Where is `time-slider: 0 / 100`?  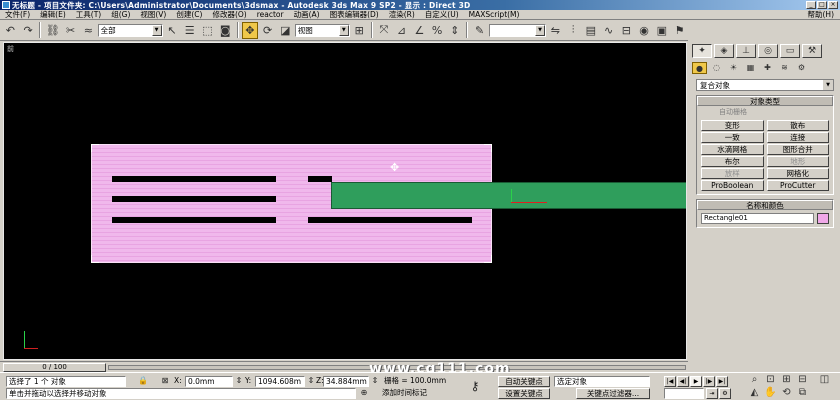
time-slider: 0 / 100 is located at coordinates (54, 367).